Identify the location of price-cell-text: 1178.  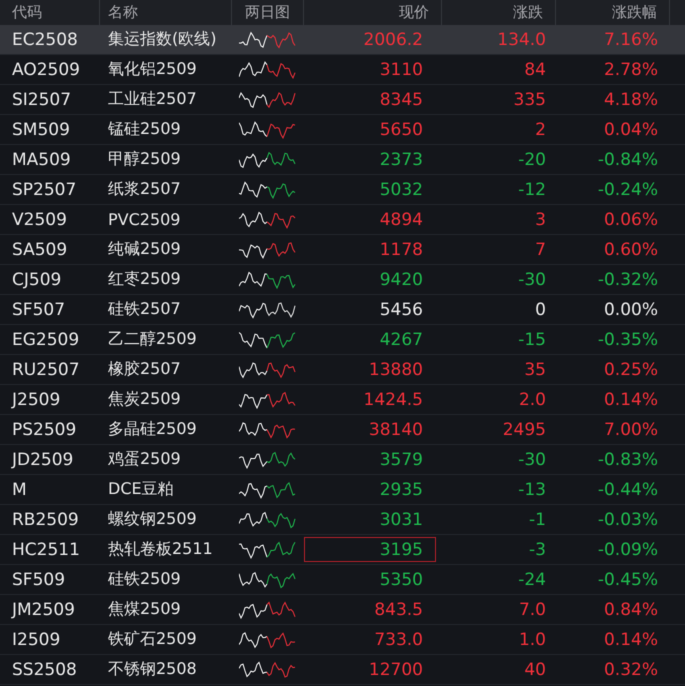
(401, 250).